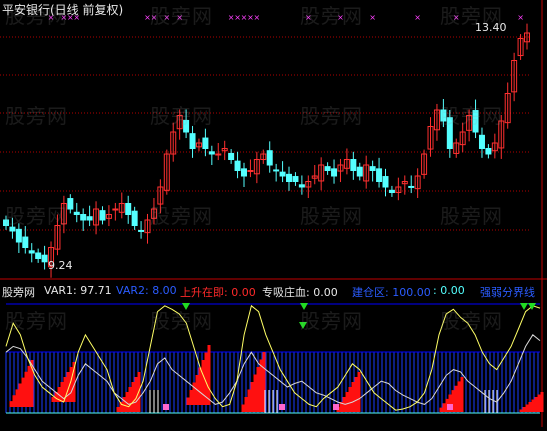 The image size is (547, 431). Describe the element at coordinates (391, 292) in the screenshot. I see `build-label: 建仓区: 100.00` at that location.